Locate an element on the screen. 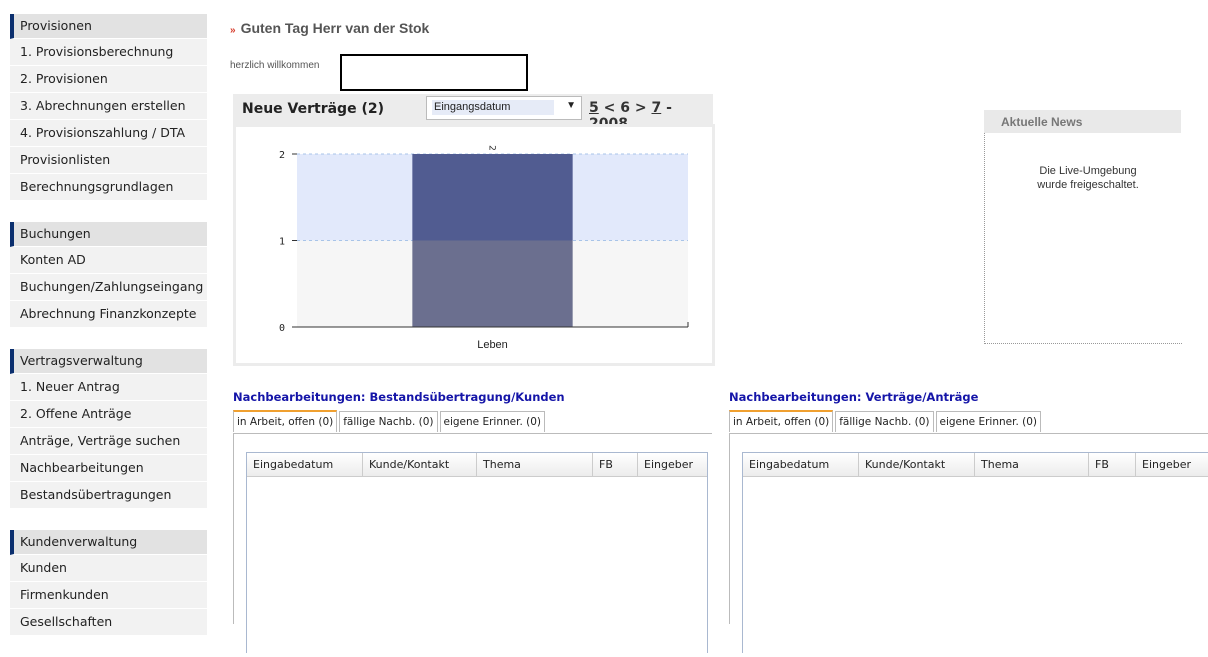 Image resolution: width=1208 pixels, height=657 pixels. nav-lt: < is located at coordinates (609, 108).